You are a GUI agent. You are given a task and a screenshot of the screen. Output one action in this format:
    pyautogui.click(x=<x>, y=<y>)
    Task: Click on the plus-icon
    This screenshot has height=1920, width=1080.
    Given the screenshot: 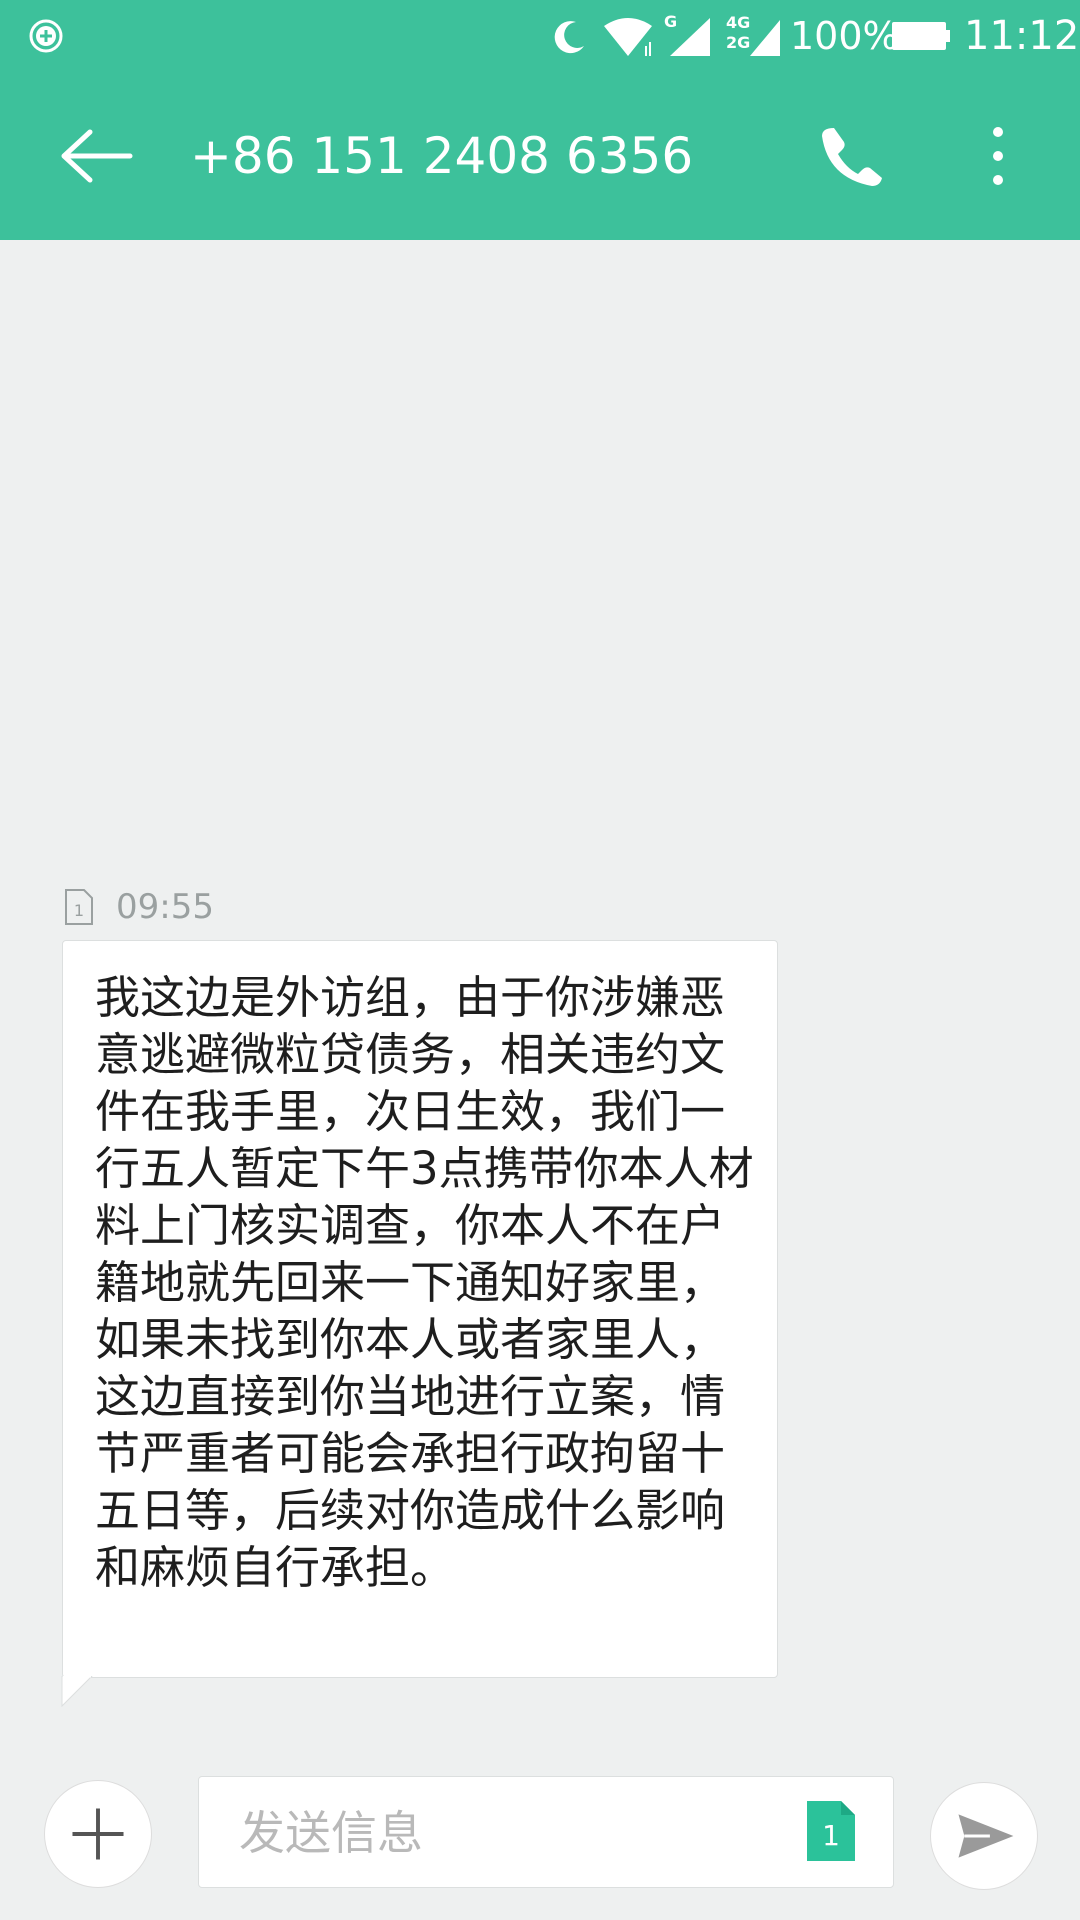 What is the action you would take?
    pyautogui.click(x=98, y=1834)
    